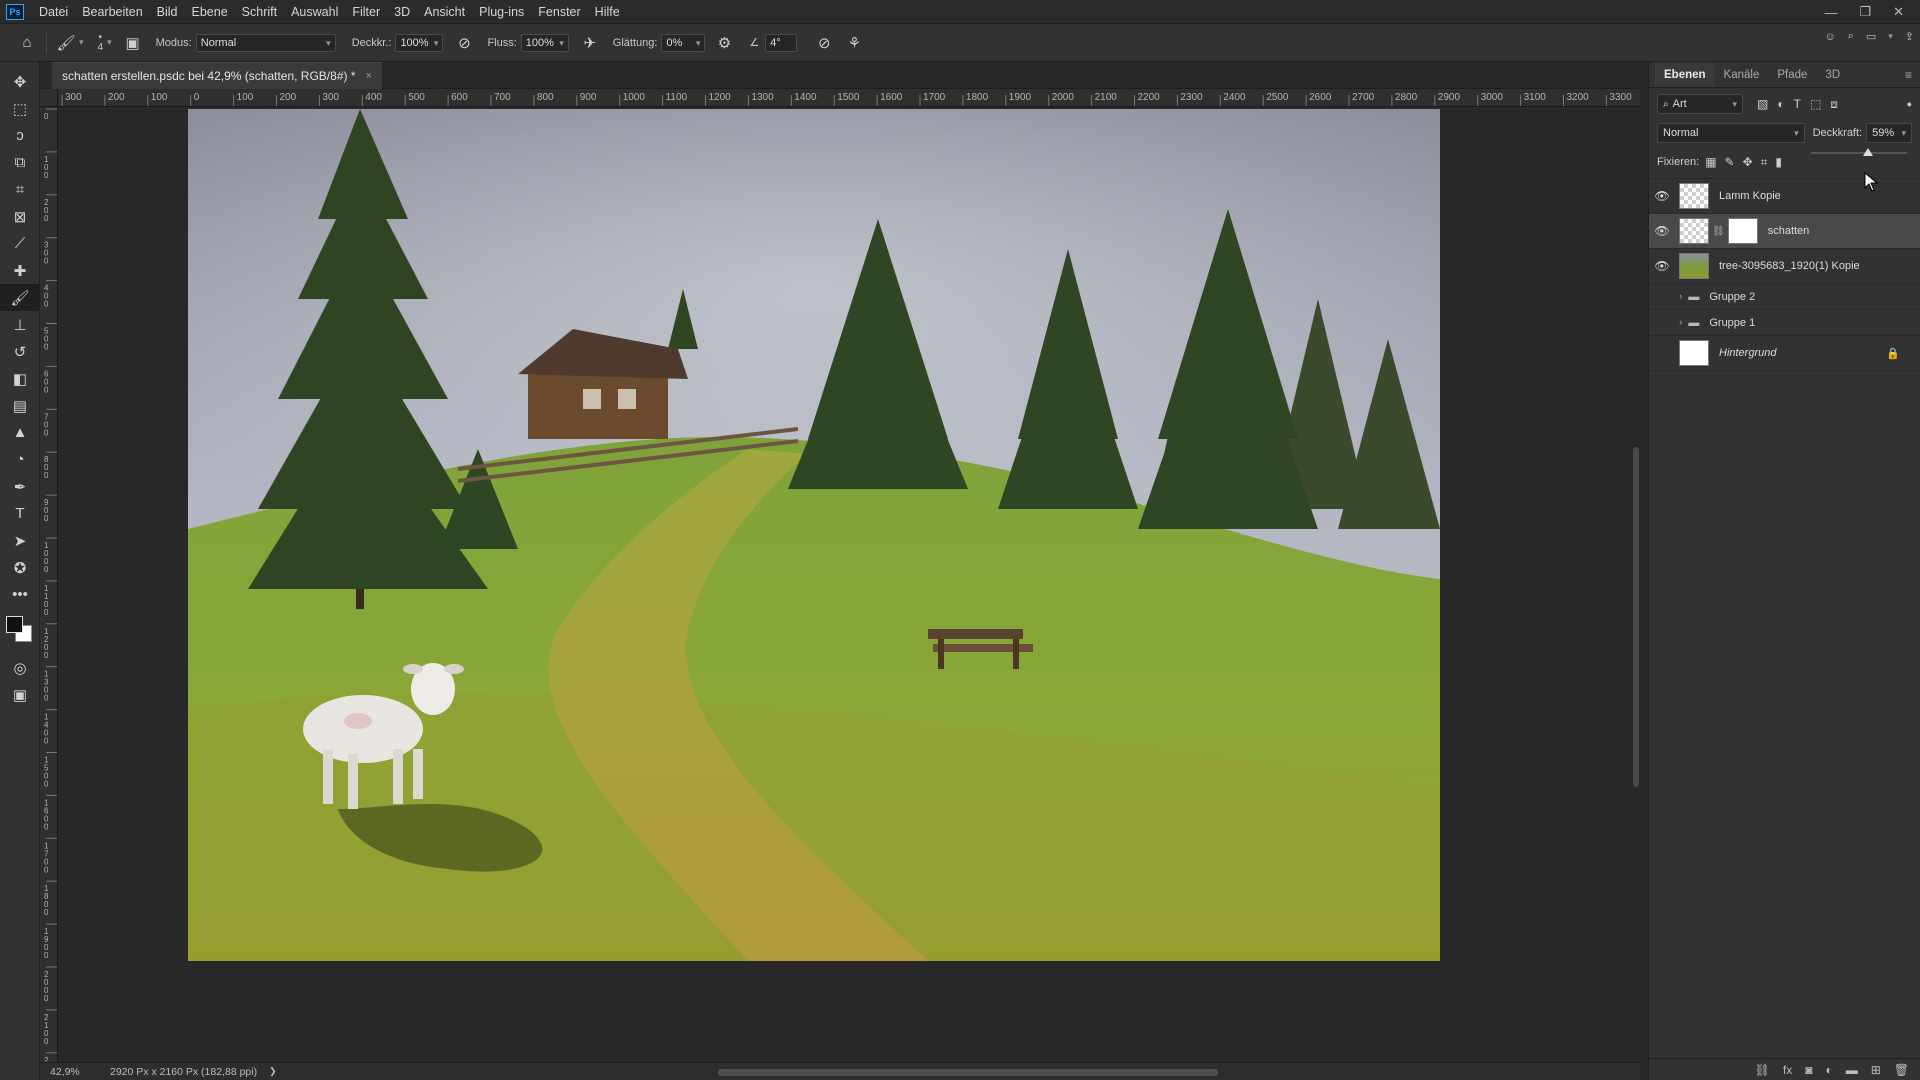  I want to click on more-tools-icon: •••, so click(20, 594).